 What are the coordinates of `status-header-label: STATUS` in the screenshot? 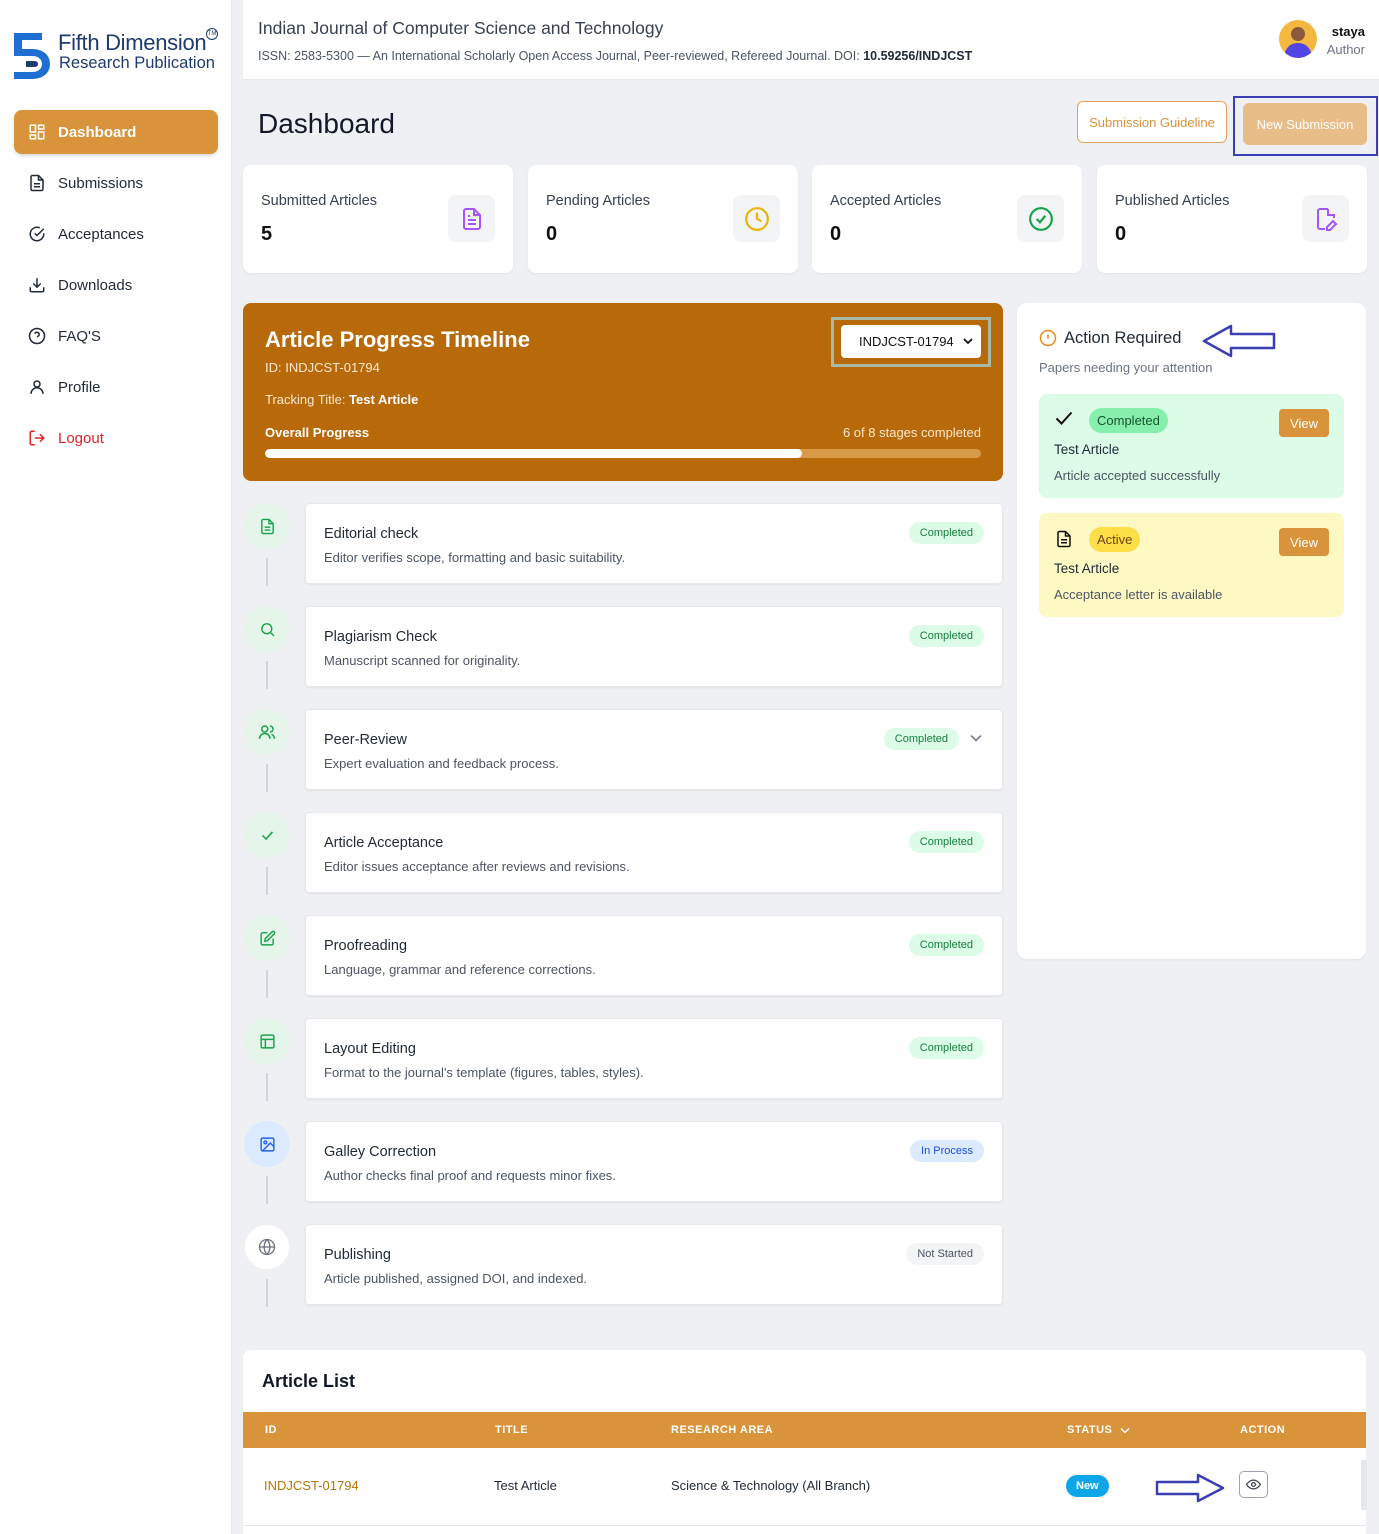 It's located at (1090, 1430).